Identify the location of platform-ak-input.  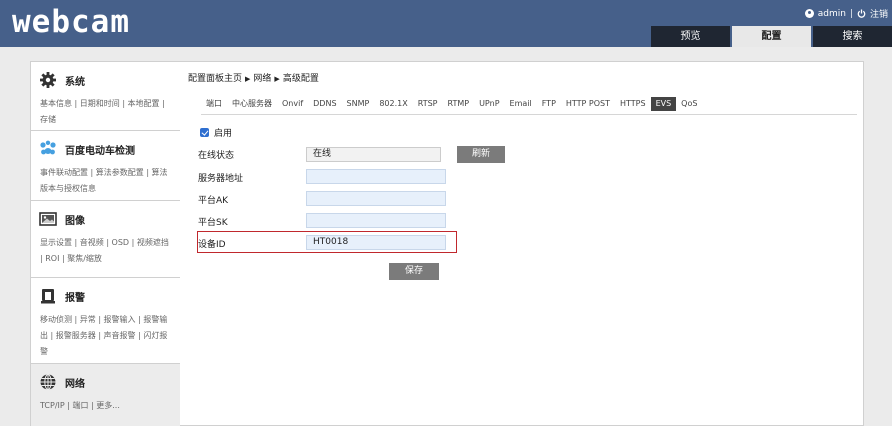
(376, 198).